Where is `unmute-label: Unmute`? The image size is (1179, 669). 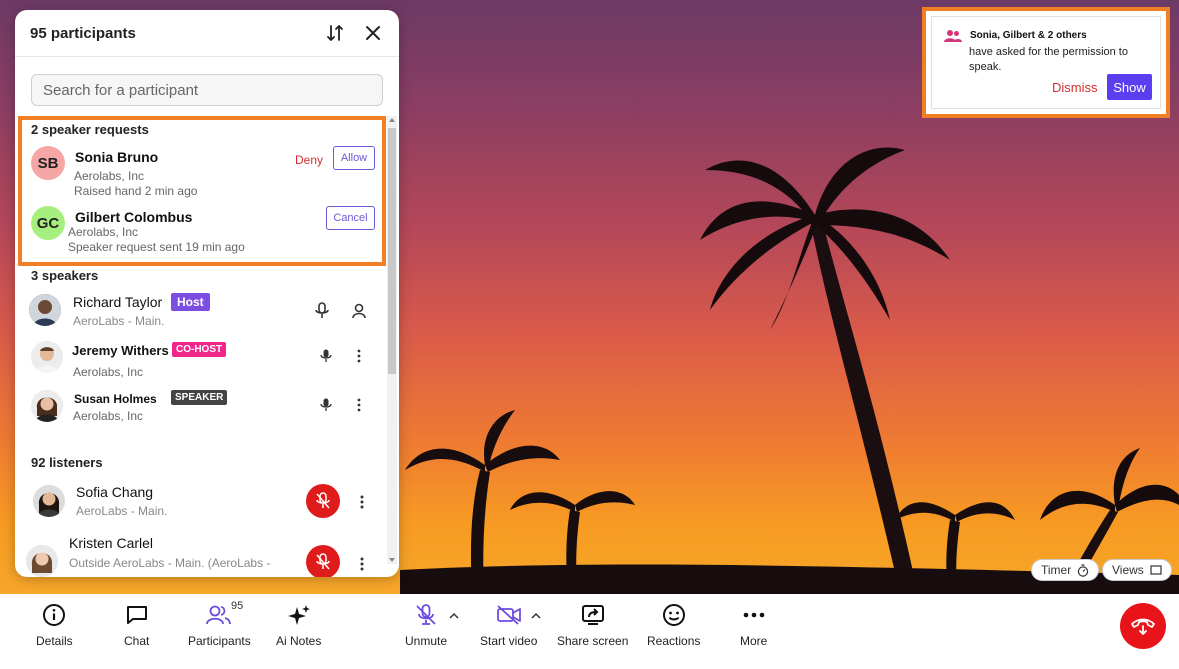
unmute-label: Unmute is located at coordinates (426, 641).